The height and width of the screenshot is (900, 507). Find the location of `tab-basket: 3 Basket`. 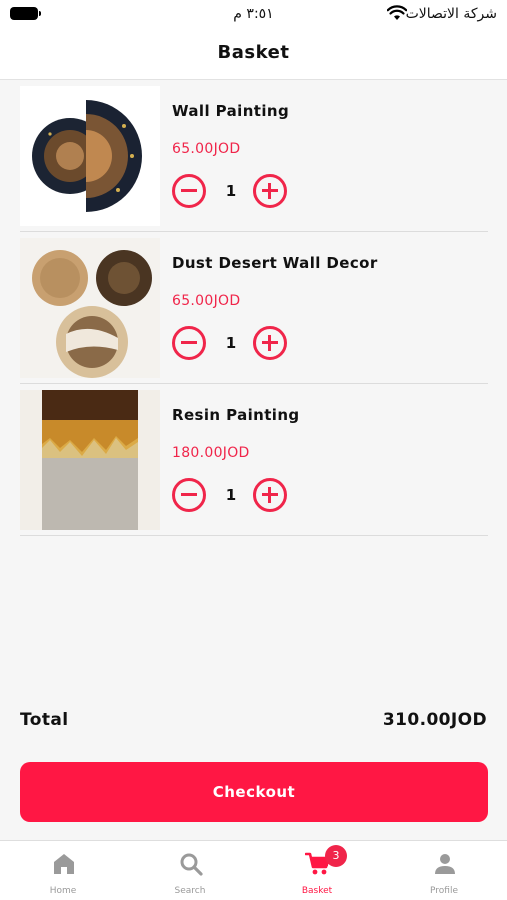

tab-basket: 3 Basket is located at coordinates (317, 870).